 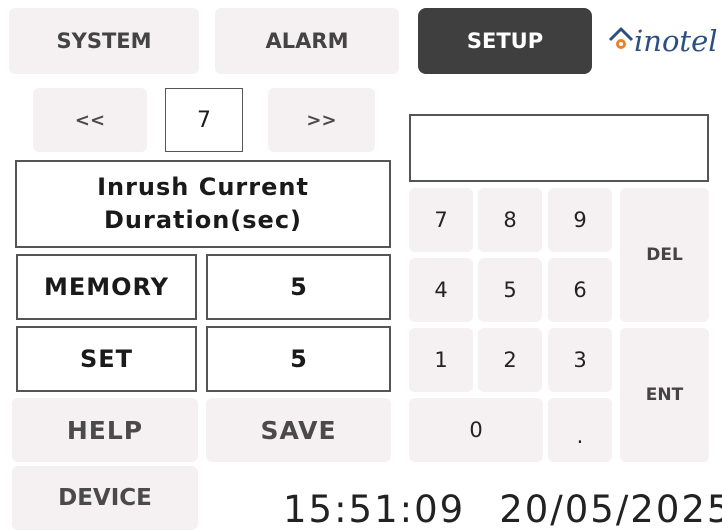 I want to click on device-button: DEVICE, so click(x=105, y=498).